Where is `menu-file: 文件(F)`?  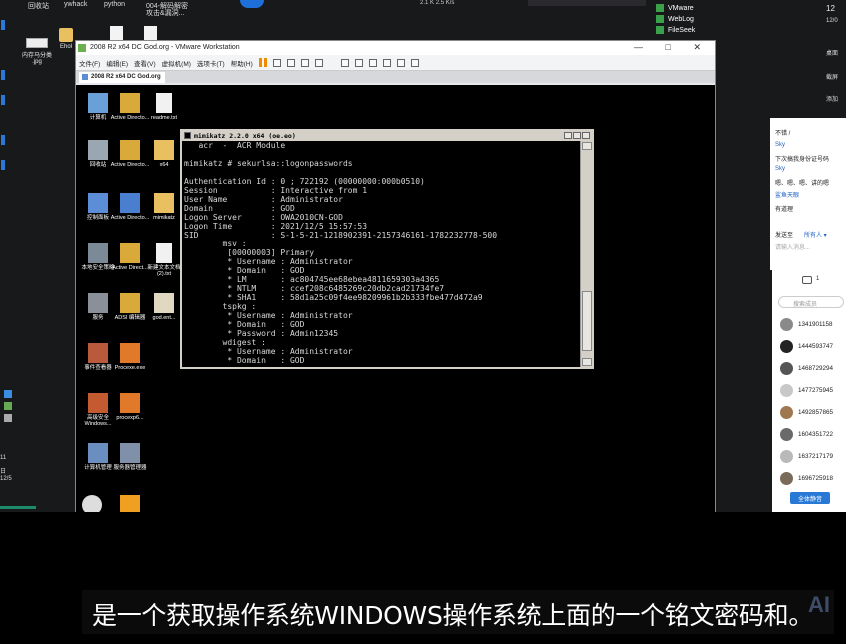
menu-file: 文件(F) is located at coordinates (89, 63).